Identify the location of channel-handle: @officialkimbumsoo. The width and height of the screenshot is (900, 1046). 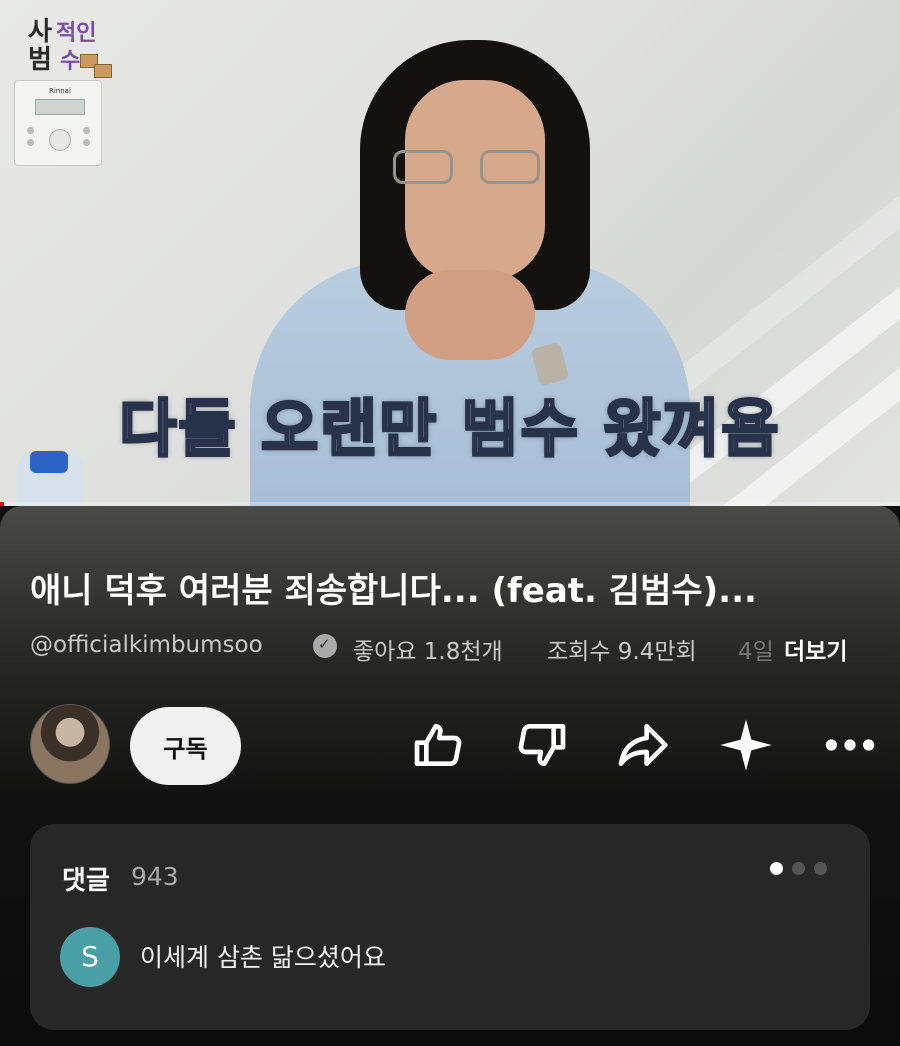
(146, 645).